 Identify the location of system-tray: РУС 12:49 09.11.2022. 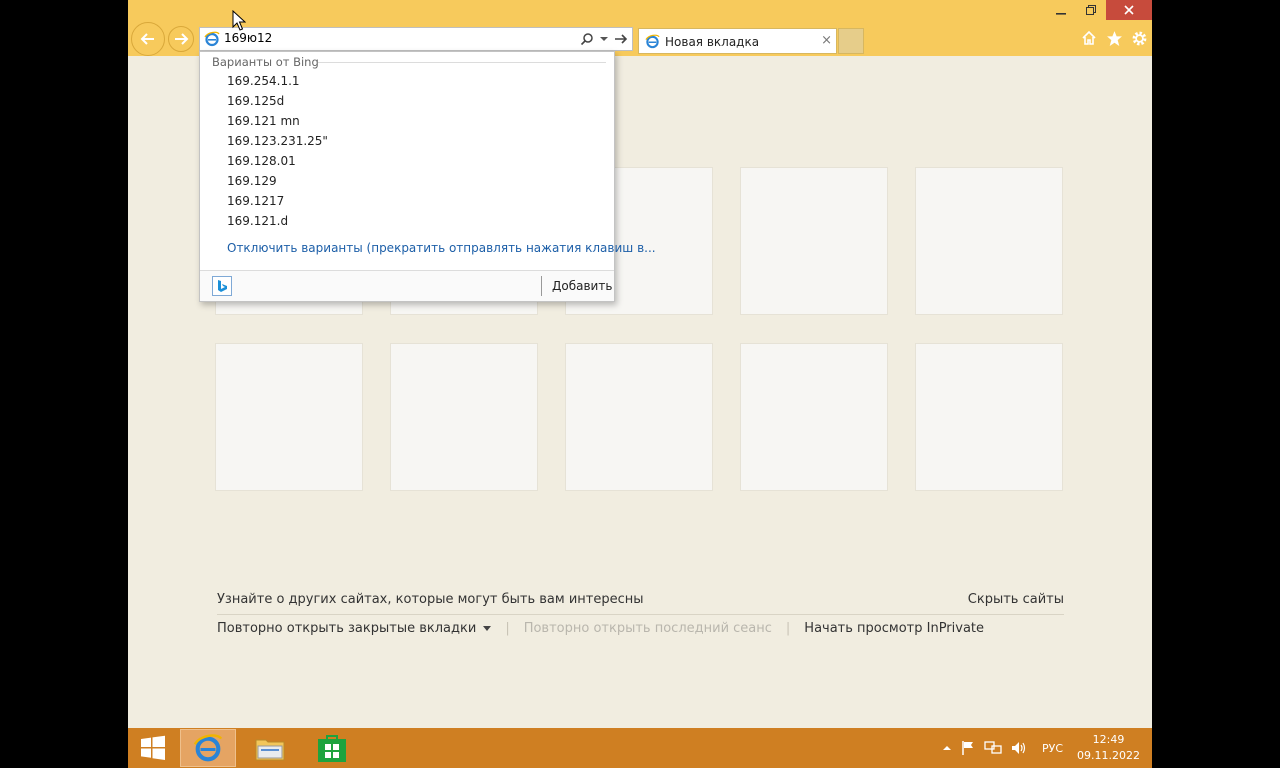
(1045, 748).